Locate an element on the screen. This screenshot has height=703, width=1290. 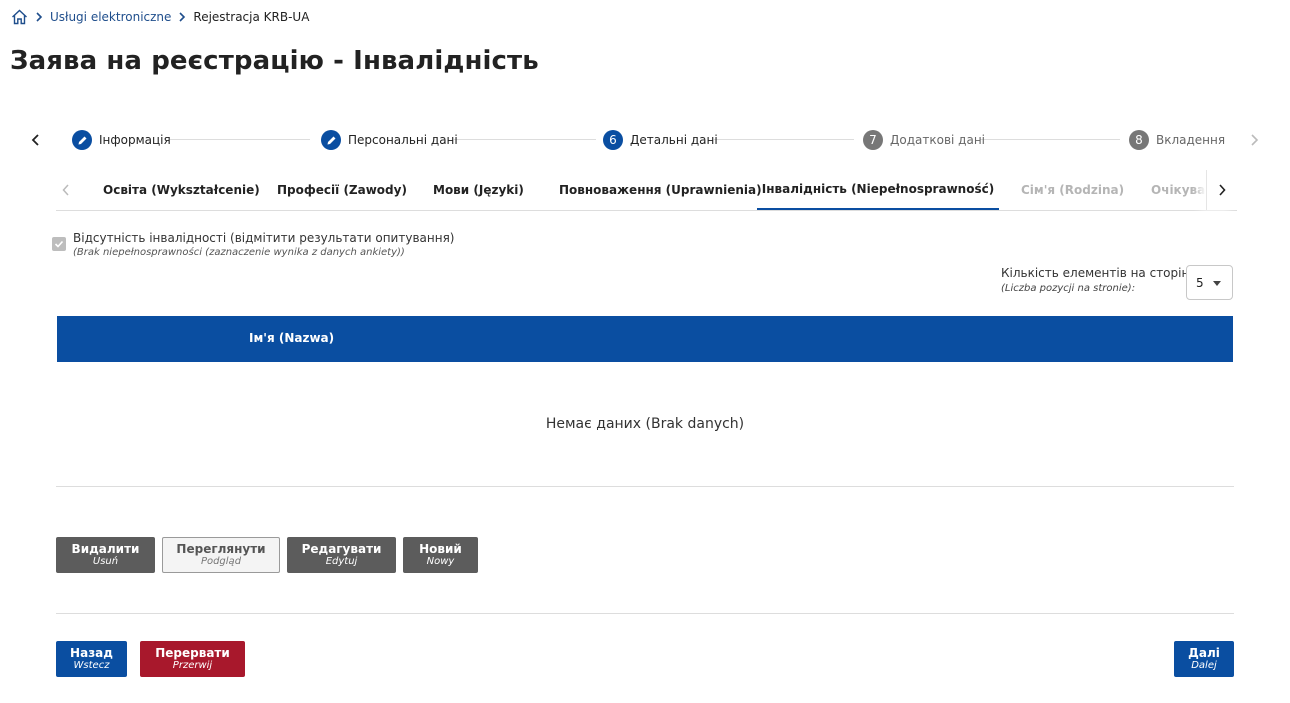
breadcrumb-current: Rejestracja KRB-UA is located at coordinates (251, 17).